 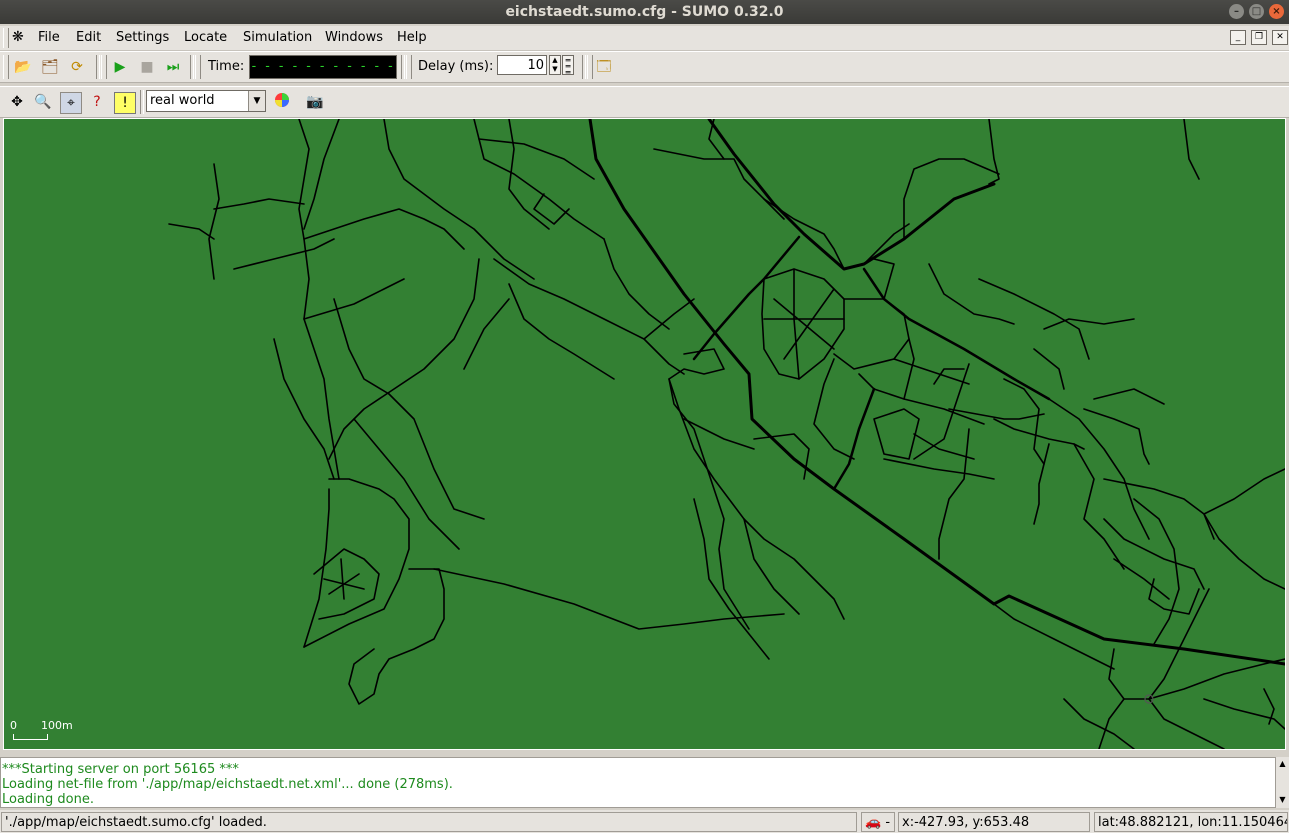 I want to click on screenshot-camera-icon: 📷, so click(x=315, y=102).